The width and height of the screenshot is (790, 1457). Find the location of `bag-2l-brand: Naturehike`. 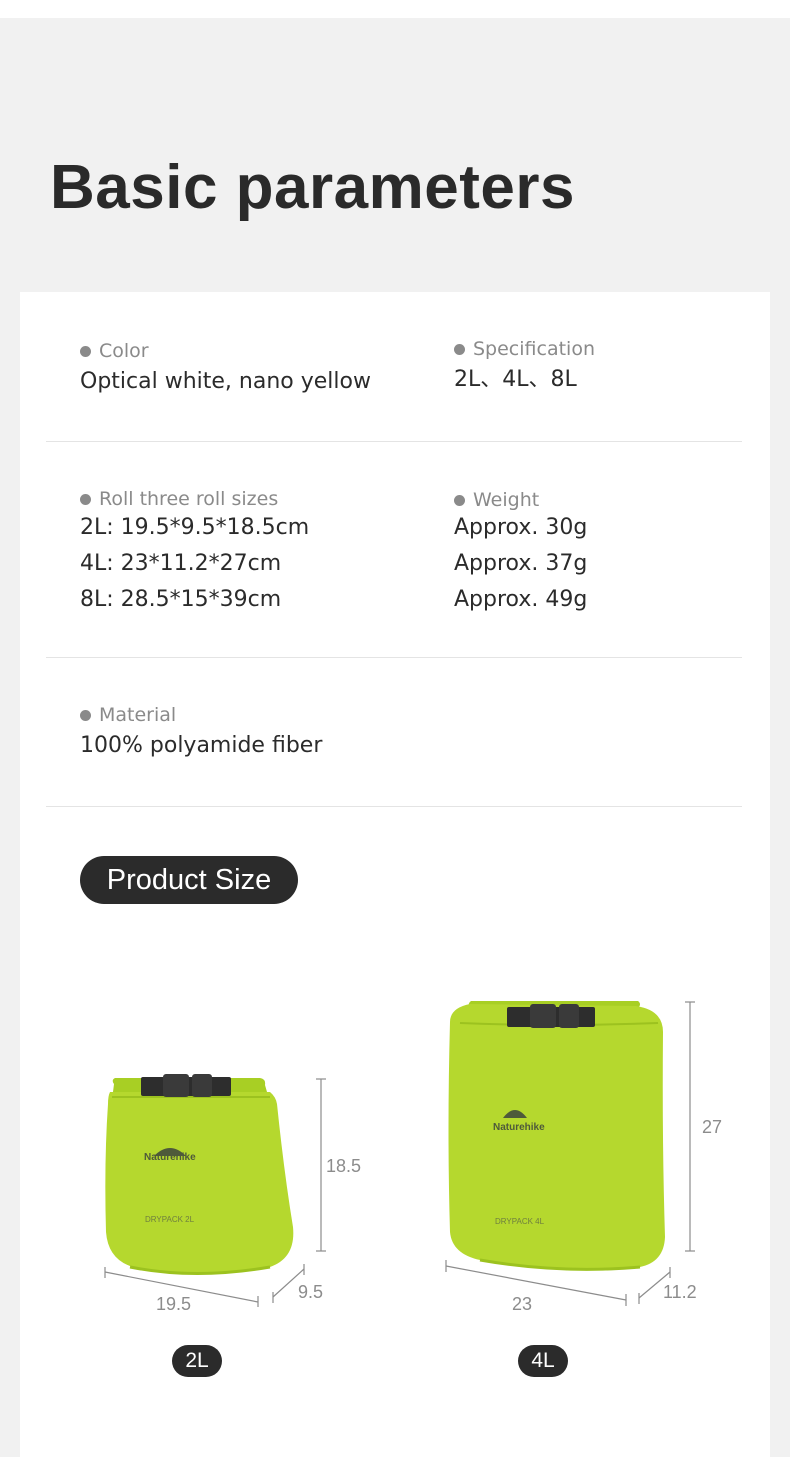

bag-2l-brand: Naturehike is located at coordinates (170, 1157).